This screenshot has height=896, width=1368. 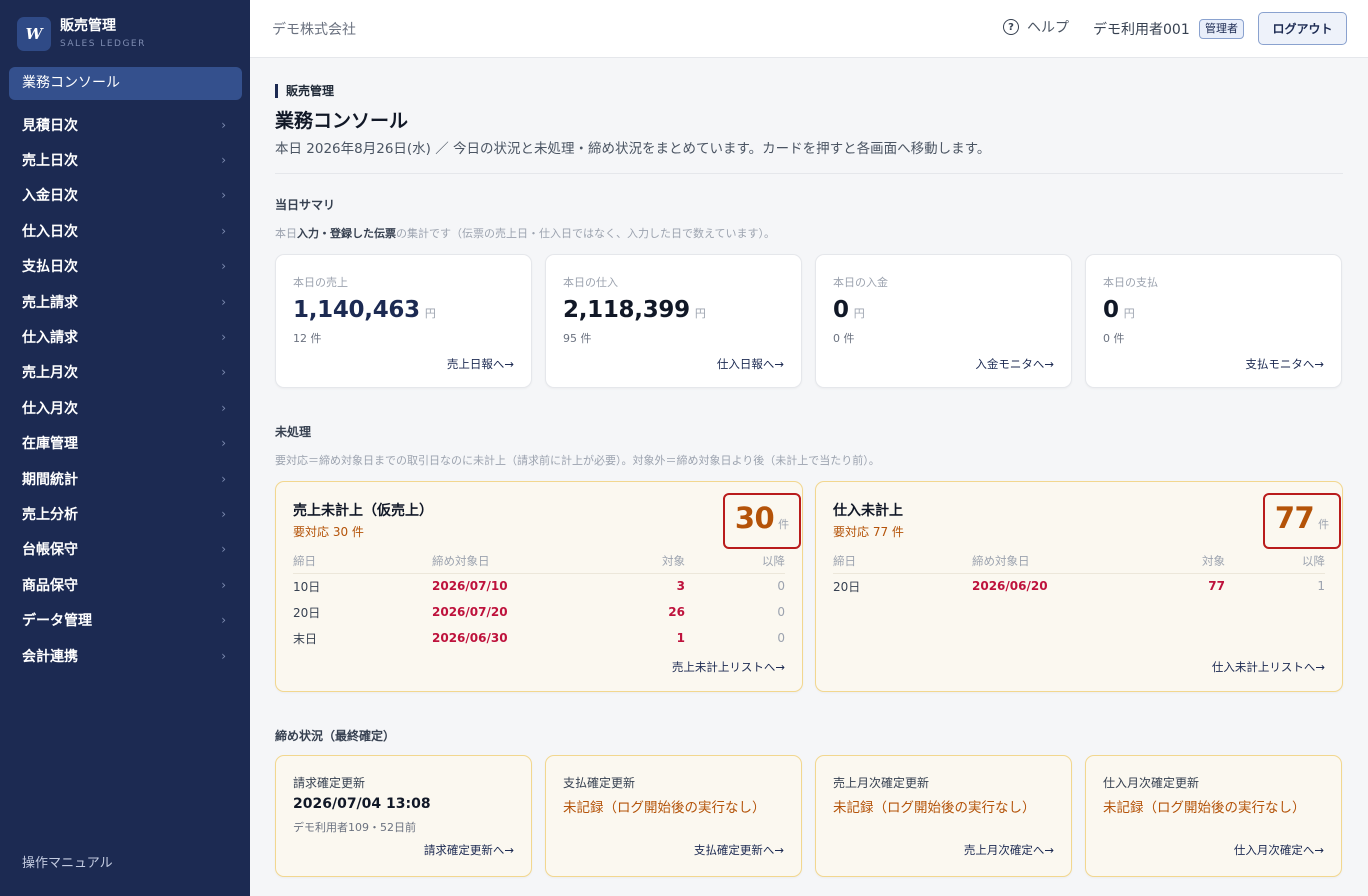 I want to click on pending-count-value: 30, so click(x=754, y=518).